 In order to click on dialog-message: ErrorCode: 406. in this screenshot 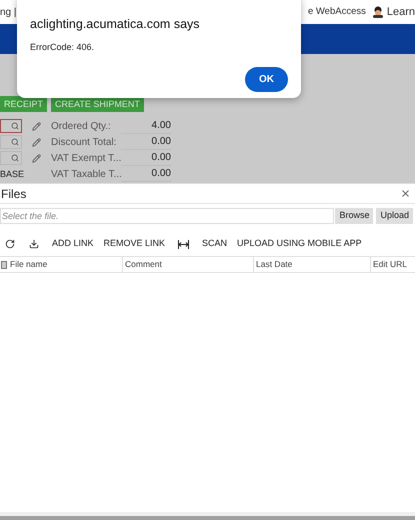, I will do `click(63, 47)`.